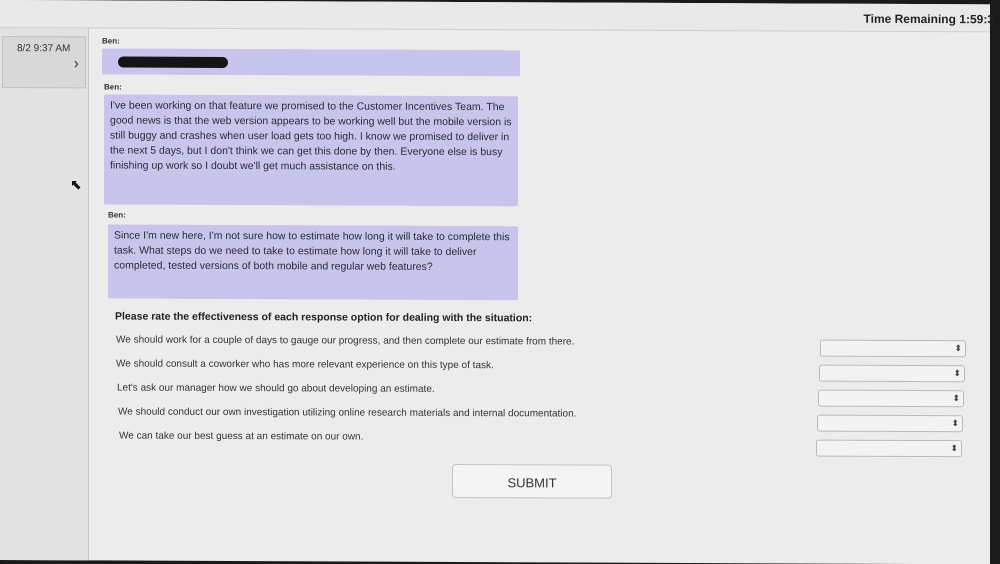  Describe the element at coordinates (76, 184) in the screenshot. I see `mouse-cursor-icon: ⬉` at that location.